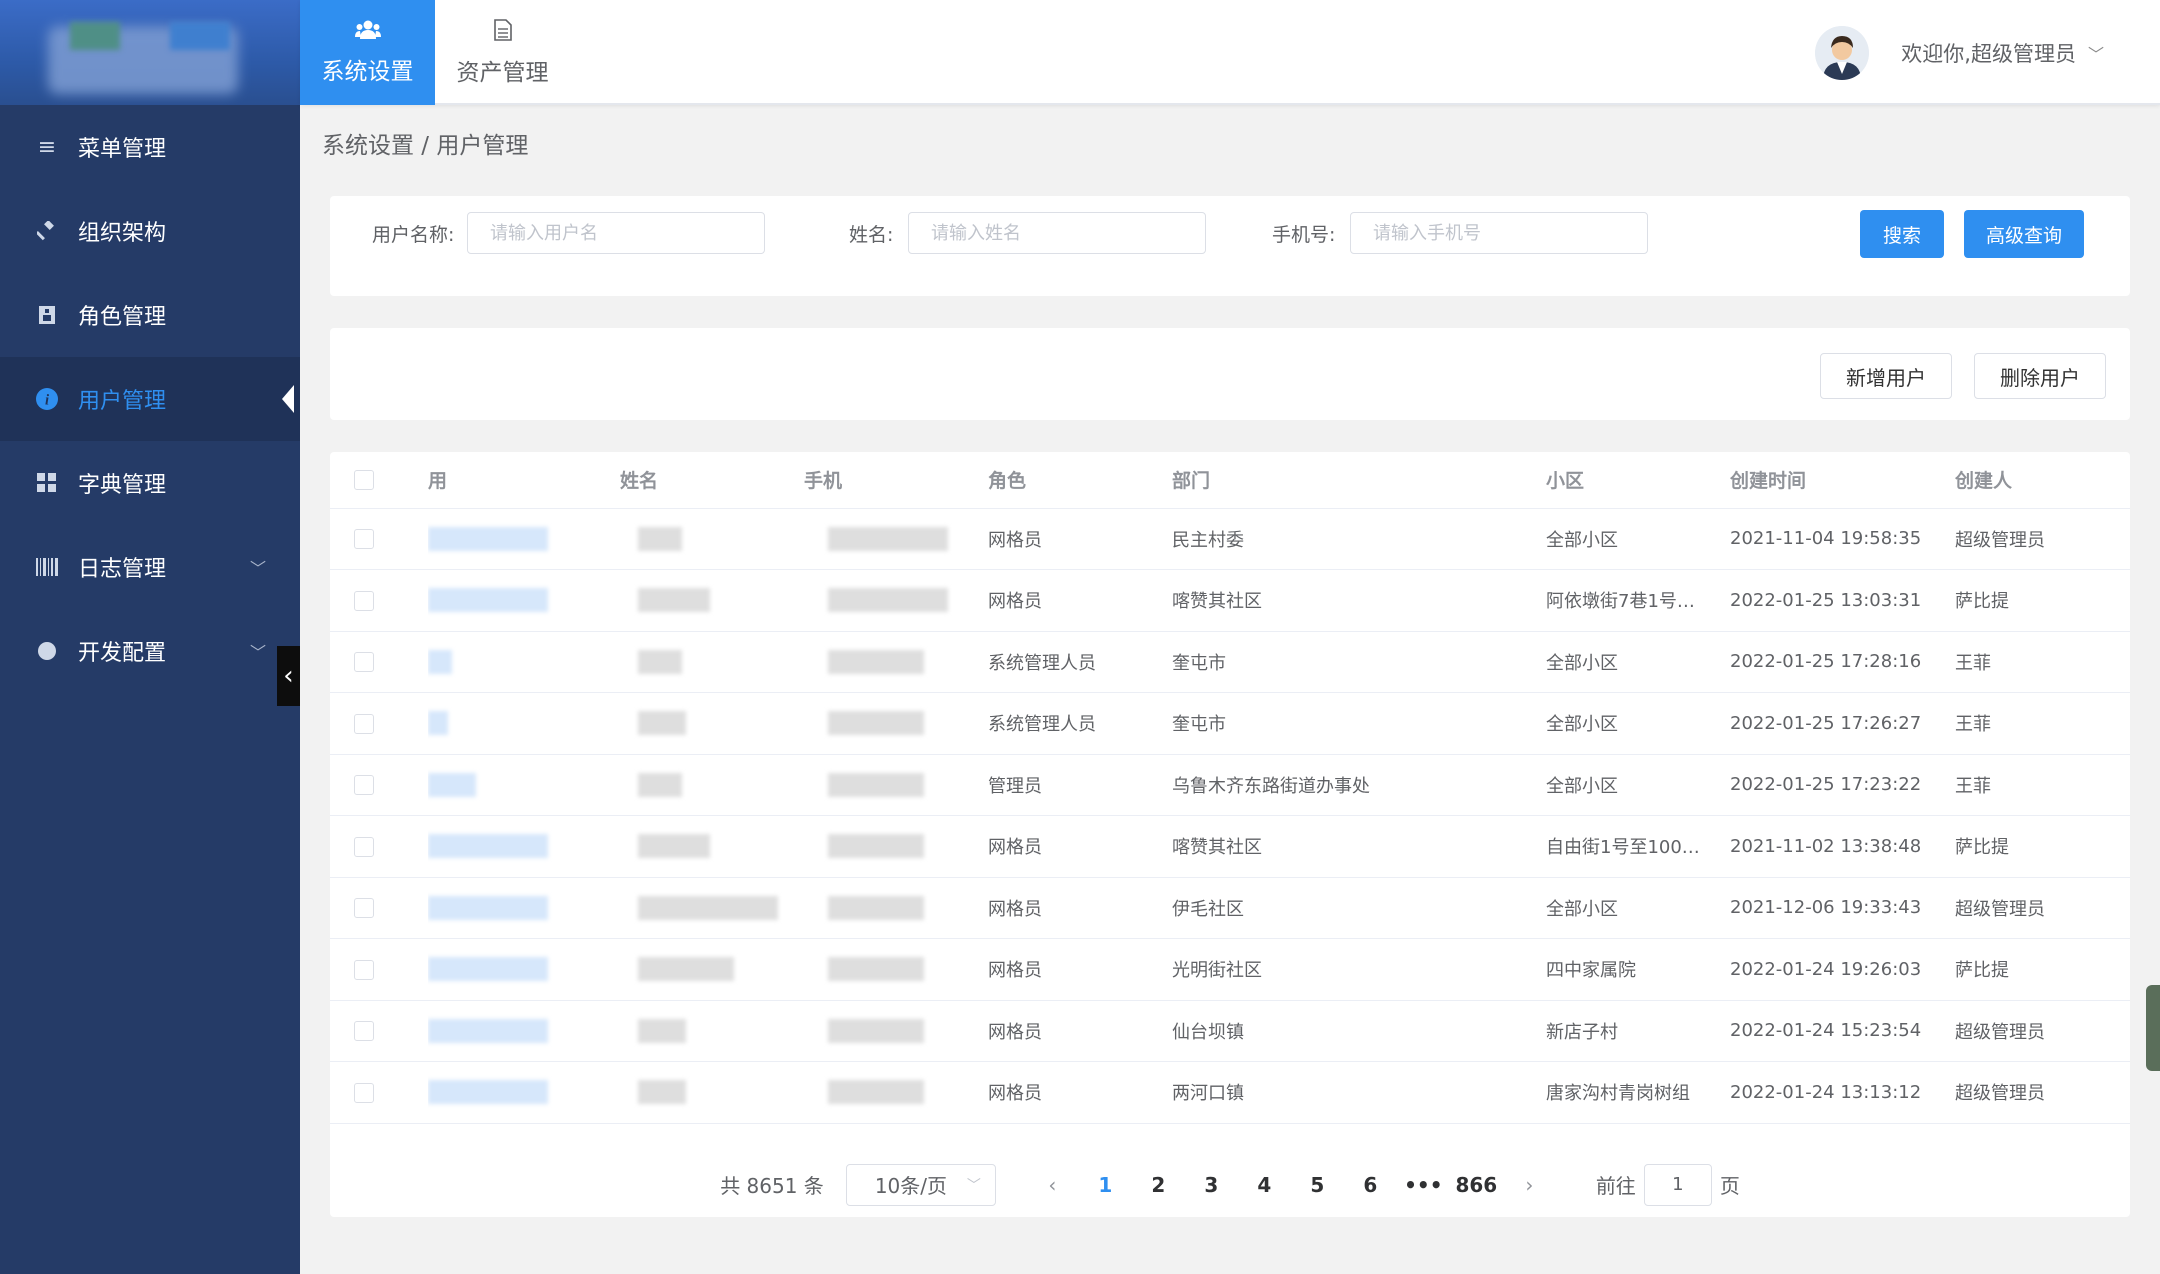 The height and width of the screenshot is (1274, 2160). Describe the element at coordinates (1677, 1184) in the screenshot. I see `goto-page-input` at that location.